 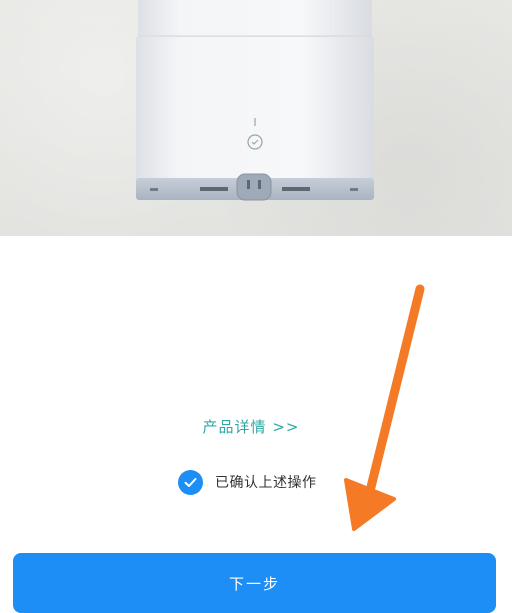 What do you see at coordinates (251, 426) in the screenshot?
I see `product-details-link: 产品详情 >>` at bounding box center [251, 426].